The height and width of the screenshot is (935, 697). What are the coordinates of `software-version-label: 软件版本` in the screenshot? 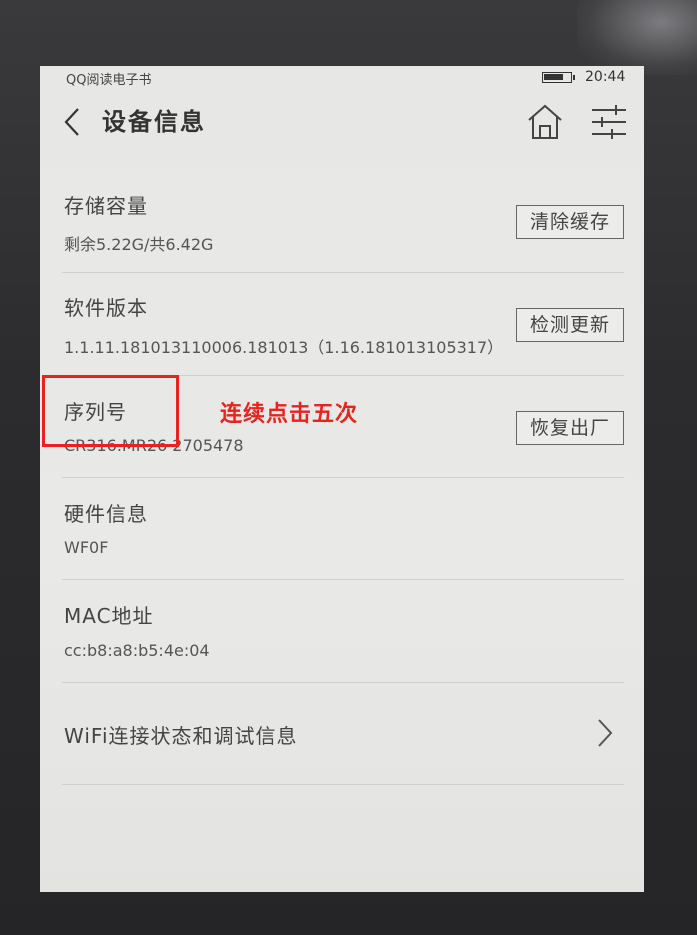 It's located at (106, 308).